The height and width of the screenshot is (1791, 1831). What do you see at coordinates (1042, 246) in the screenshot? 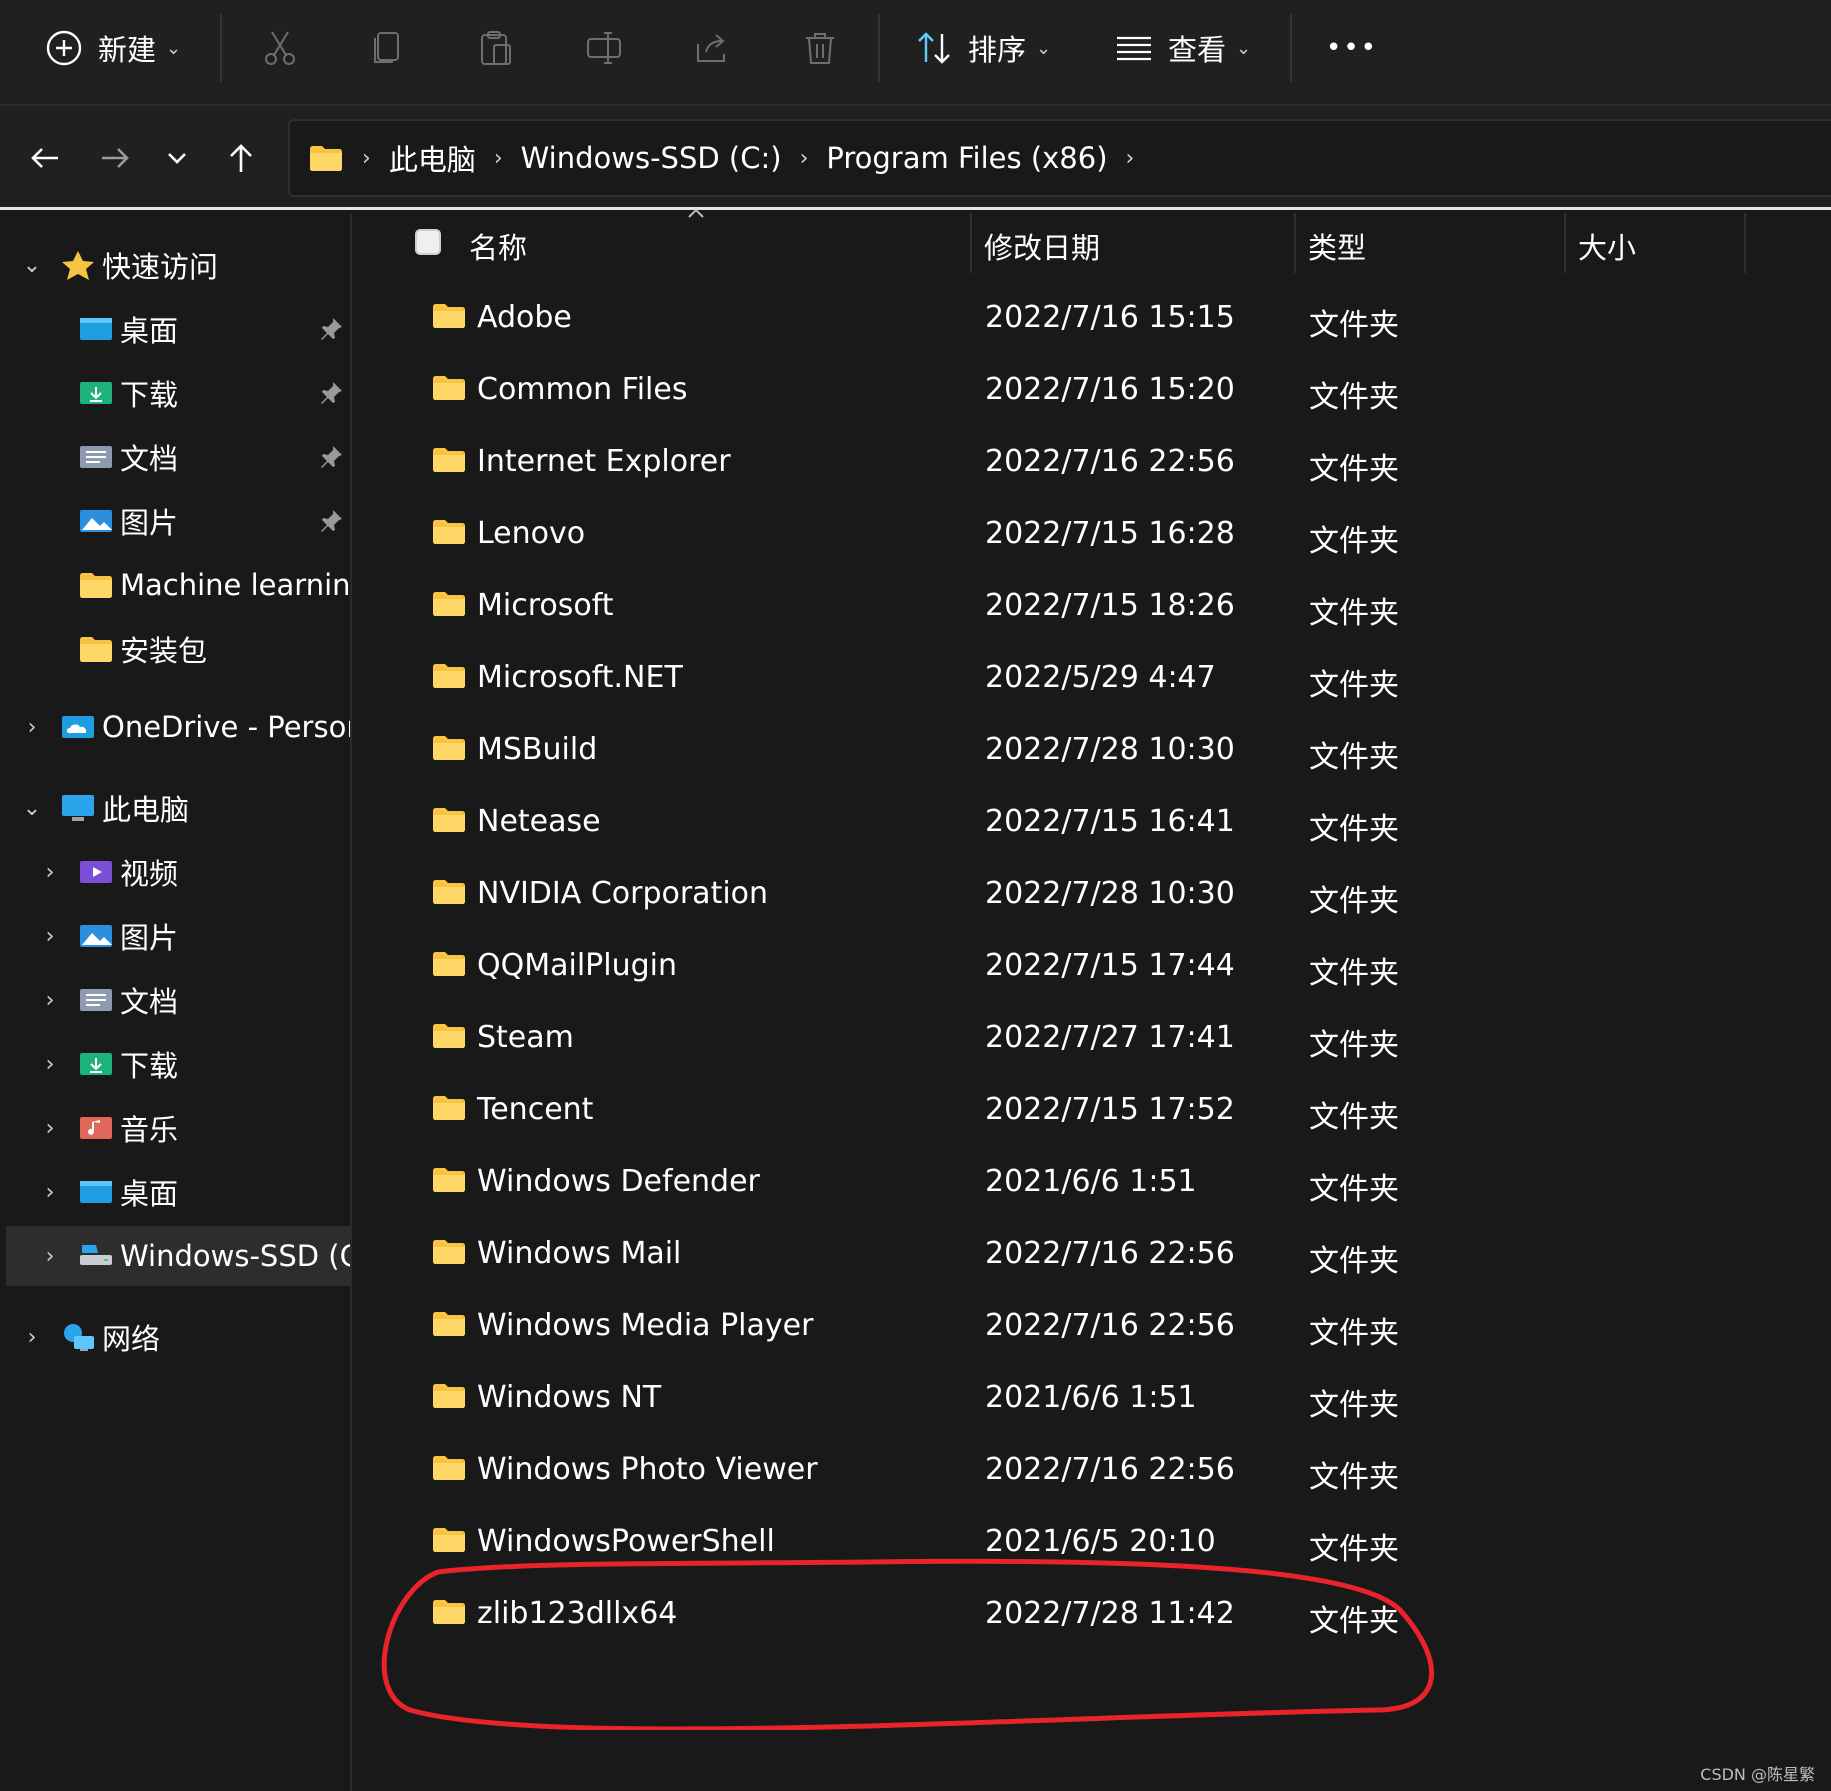
I see `column-modified: 修改日期` at bounding box center [1042, 246].